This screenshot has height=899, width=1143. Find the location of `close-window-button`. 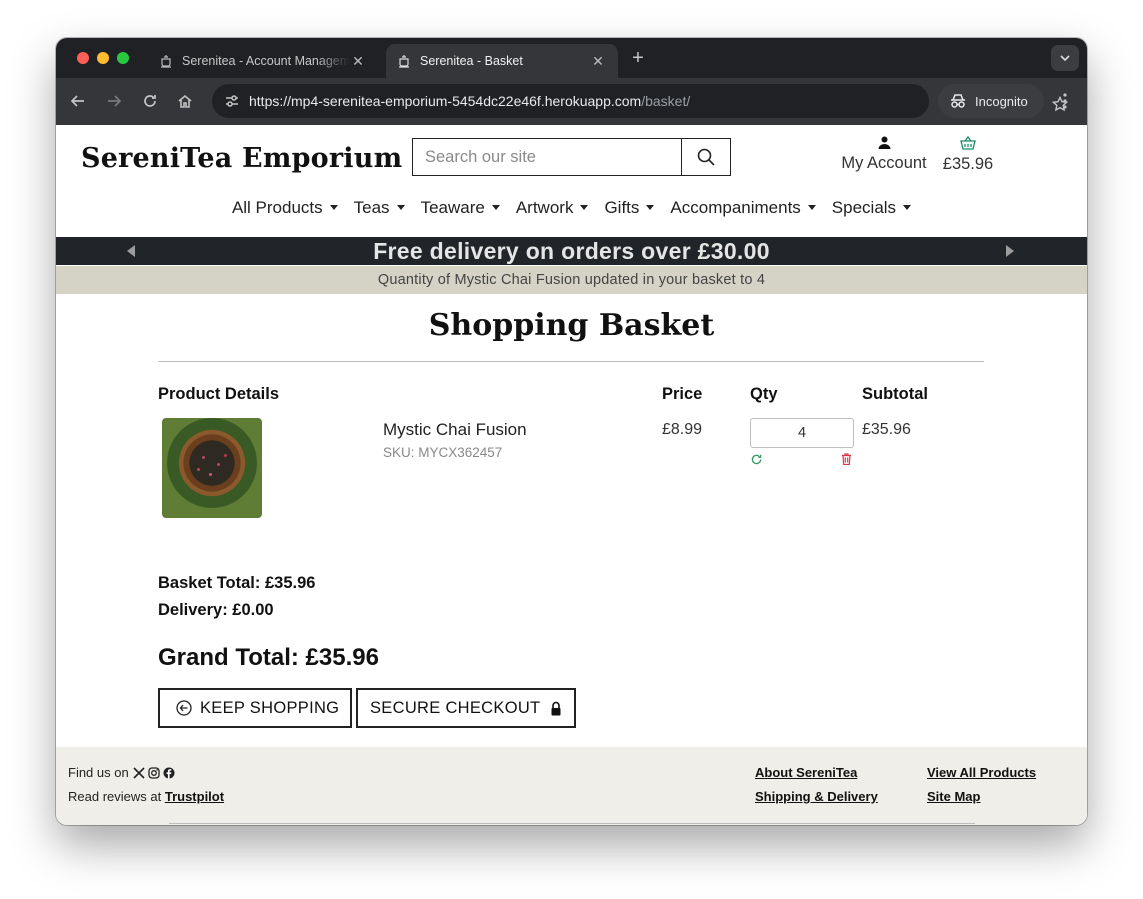

close-window-button is located at coordinates (83, 58).